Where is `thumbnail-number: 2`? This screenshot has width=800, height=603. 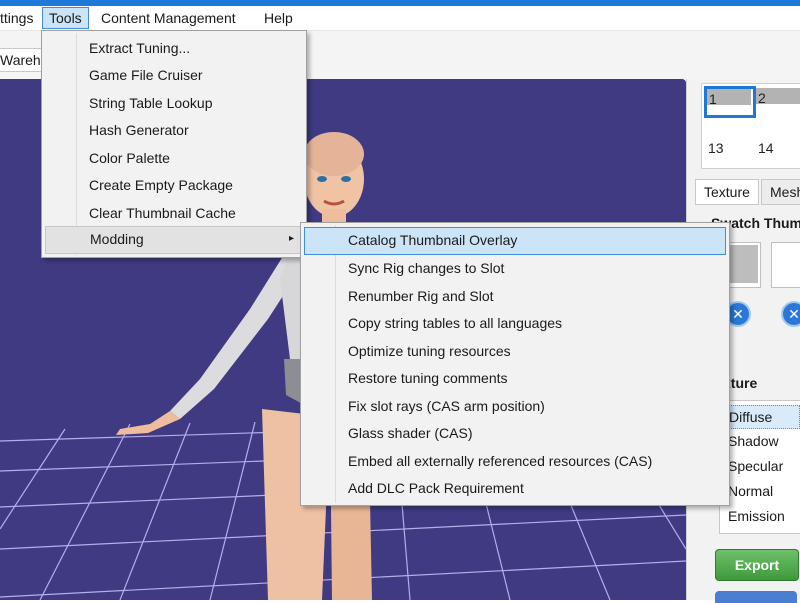 thumbnail-number: 2 is located at coordinates (762, 98).